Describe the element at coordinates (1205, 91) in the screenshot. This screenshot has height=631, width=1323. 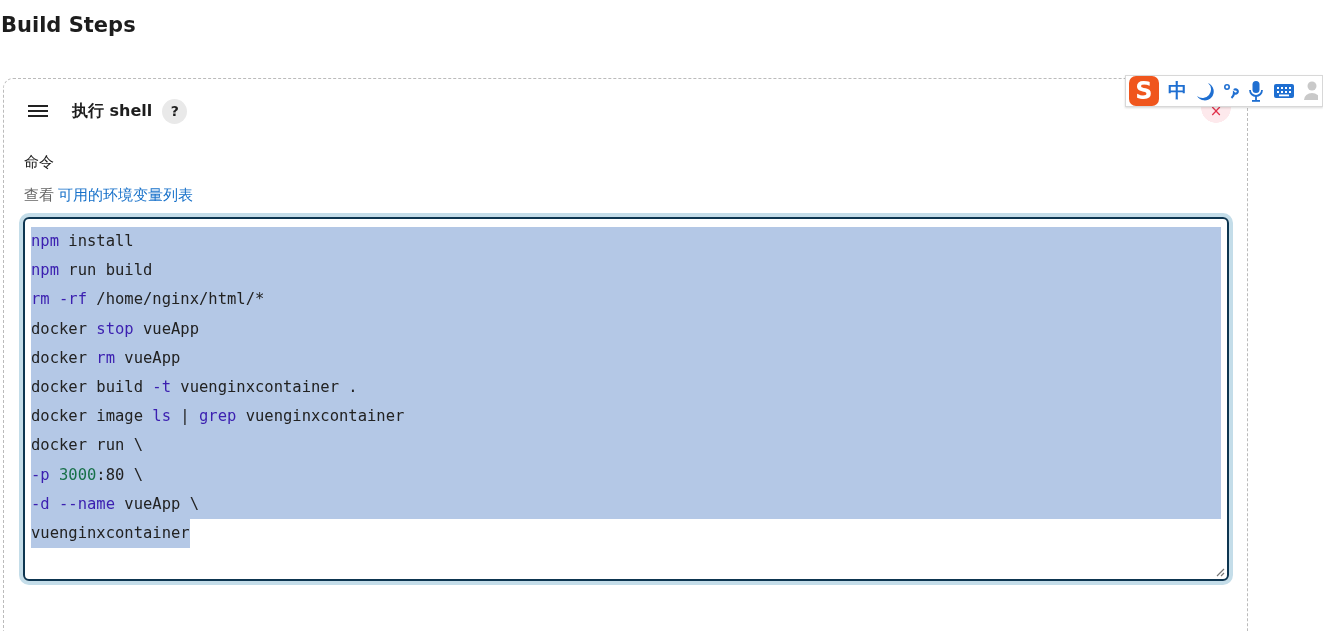
I see `moon-icon` at that location.